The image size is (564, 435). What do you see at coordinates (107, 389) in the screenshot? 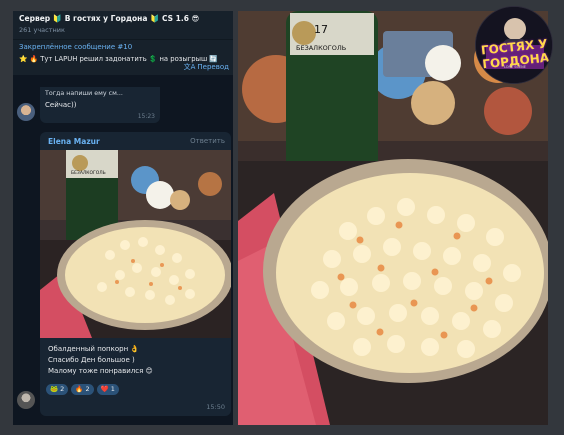
I see `reaction-heart: ❤️ 1` at bounding box center [107, 389].